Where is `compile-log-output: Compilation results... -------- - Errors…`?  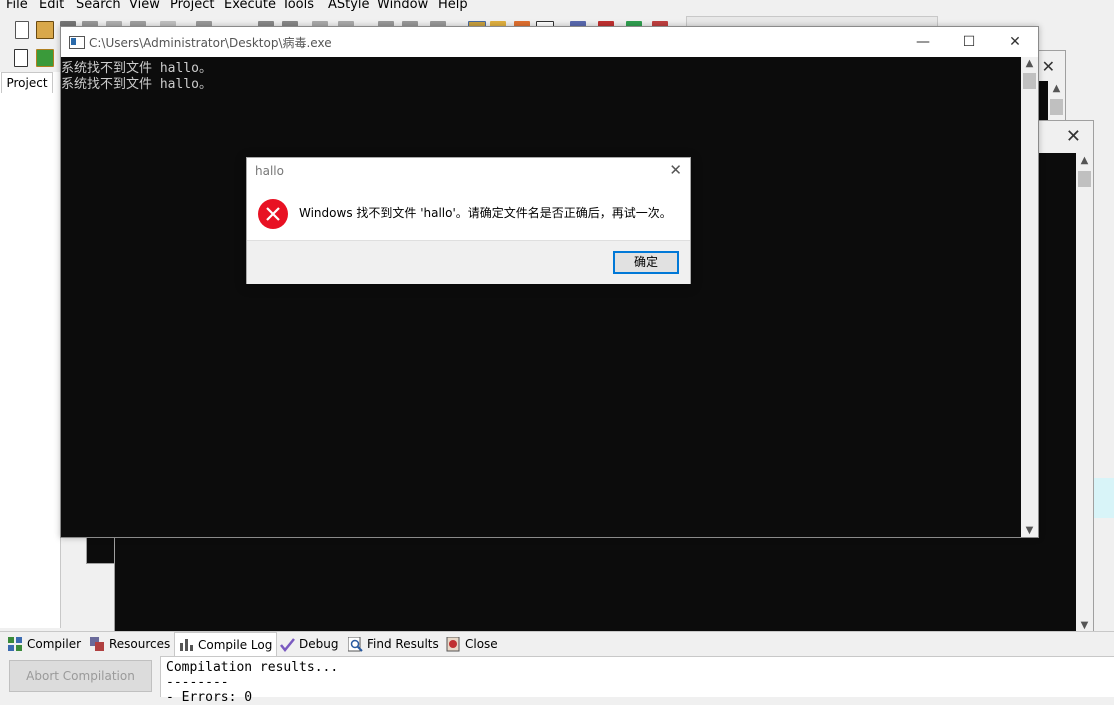
compile-log-output: Compilation results... -------- - Errors… is located at coordinates (637, 680).